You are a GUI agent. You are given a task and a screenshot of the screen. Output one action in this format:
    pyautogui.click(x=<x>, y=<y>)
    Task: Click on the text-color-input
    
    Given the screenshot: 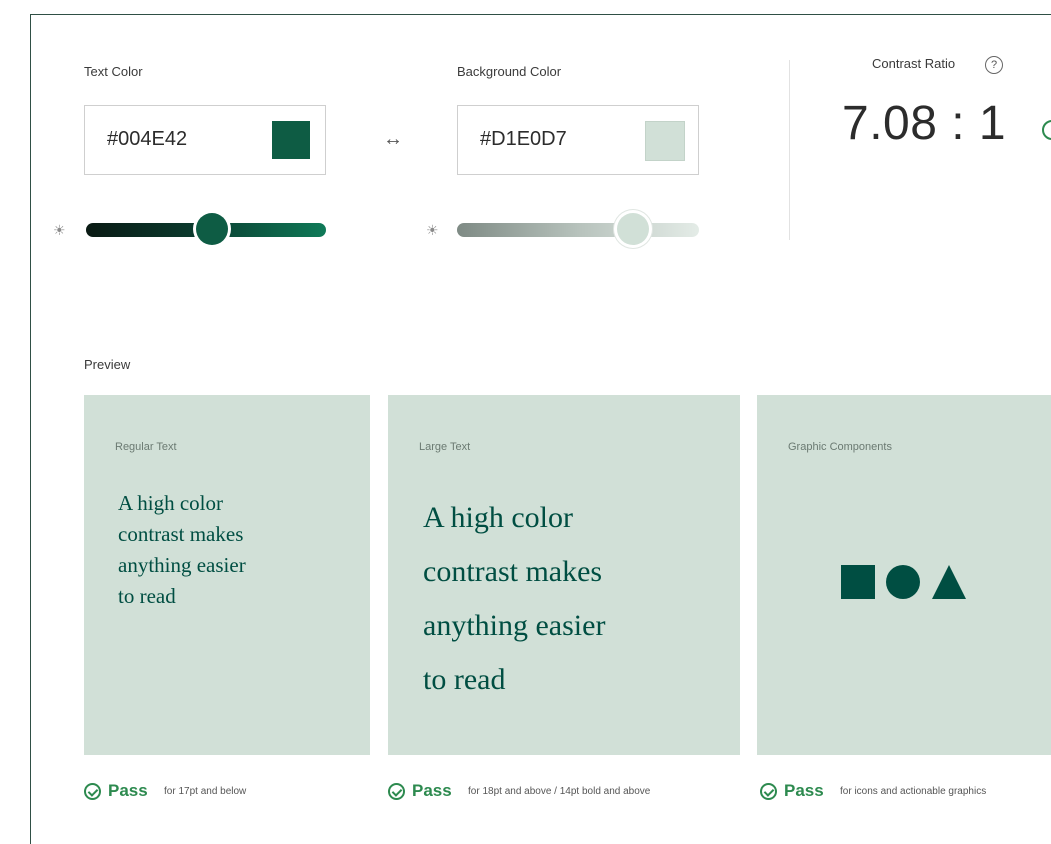 What is the action you would take?
    pyautogui.click(x=182, y=139)
    